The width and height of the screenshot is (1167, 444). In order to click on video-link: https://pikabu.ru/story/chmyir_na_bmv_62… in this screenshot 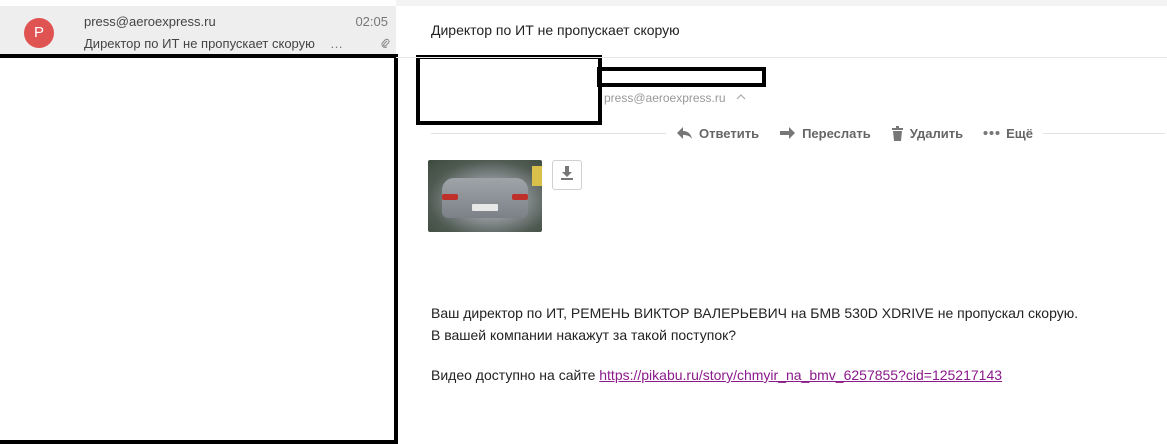, I will do `click(800, 375)`.